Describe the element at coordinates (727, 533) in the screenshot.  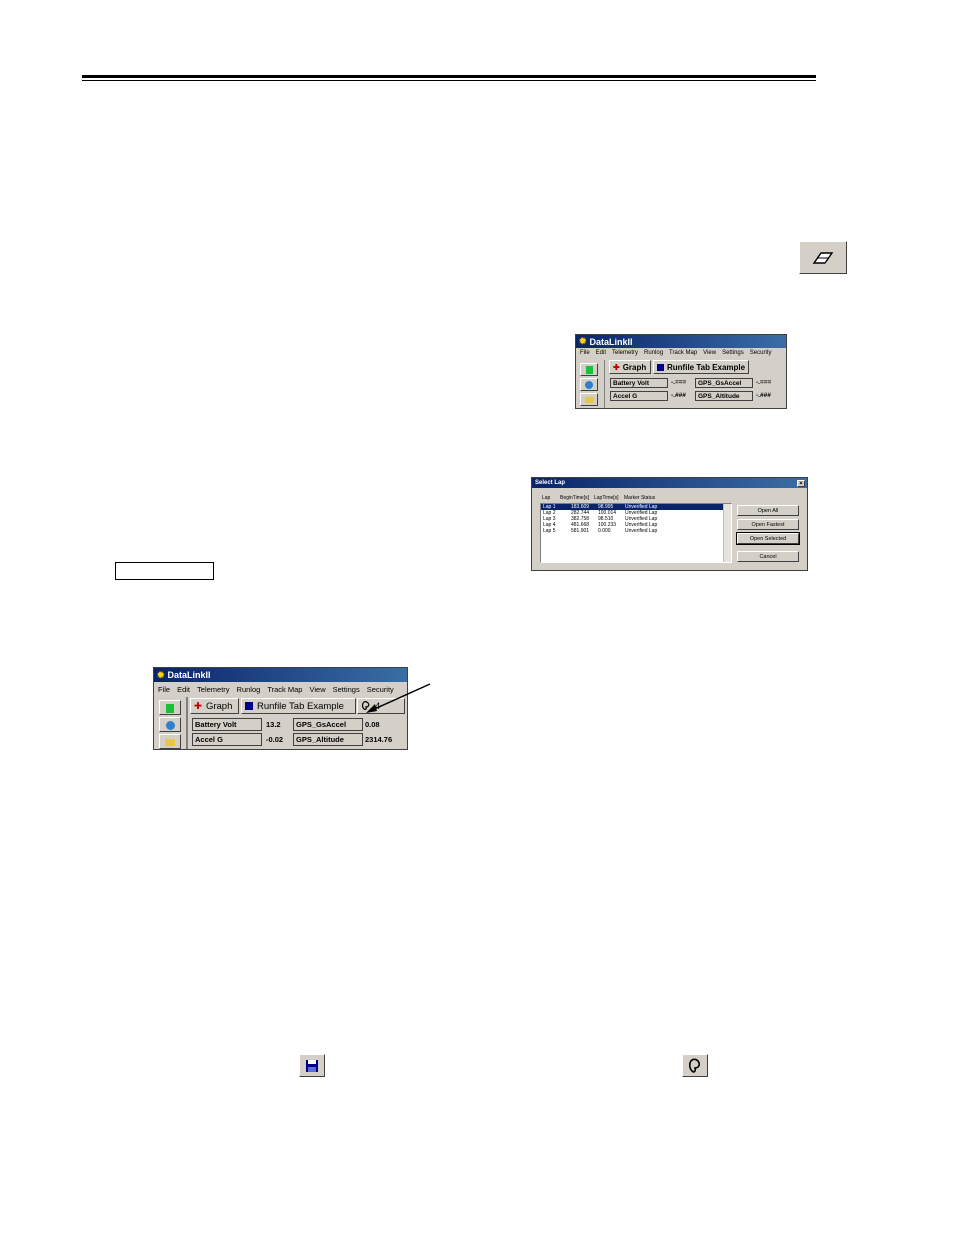
I see `lap-list-scrollbar` at that location.